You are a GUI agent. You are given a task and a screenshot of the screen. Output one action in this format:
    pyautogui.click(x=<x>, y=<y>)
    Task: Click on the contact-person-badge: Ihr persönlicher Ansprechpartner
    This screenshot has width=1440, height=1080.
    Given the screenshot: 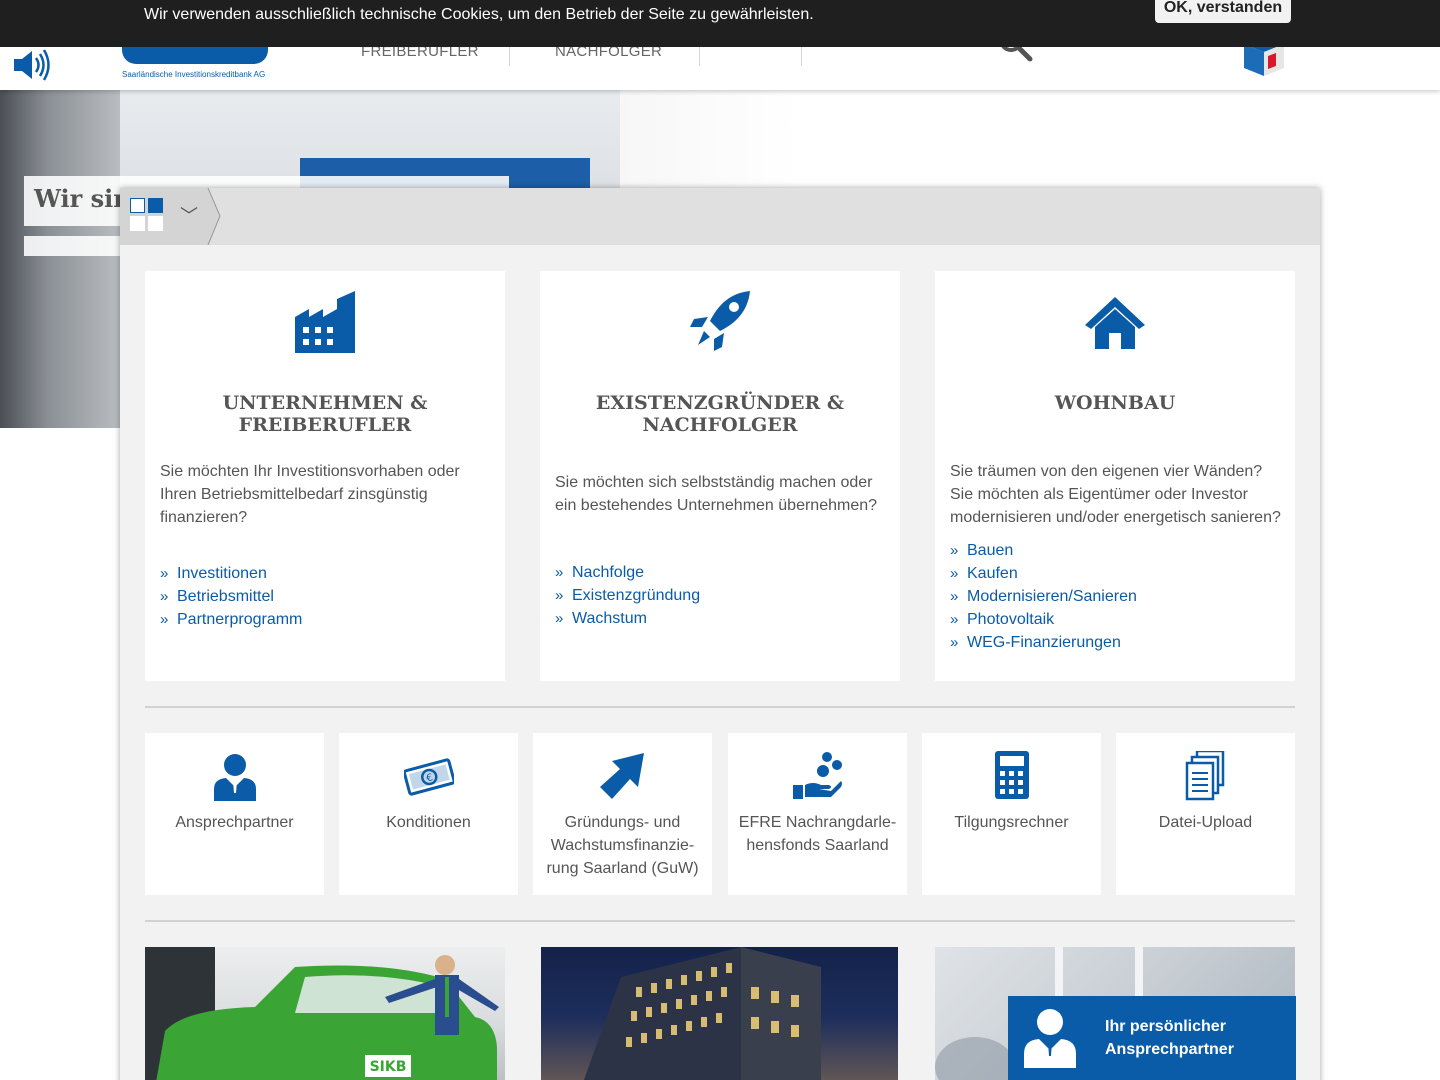 What is the action you would take?
    pyautogui.click(x=1152, y=1038)
    